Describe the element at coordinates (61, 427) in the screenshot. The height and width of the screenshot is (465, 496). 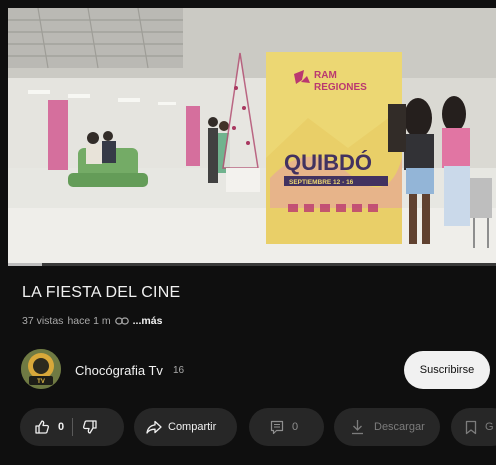
I see `like-count: 0` at that location.